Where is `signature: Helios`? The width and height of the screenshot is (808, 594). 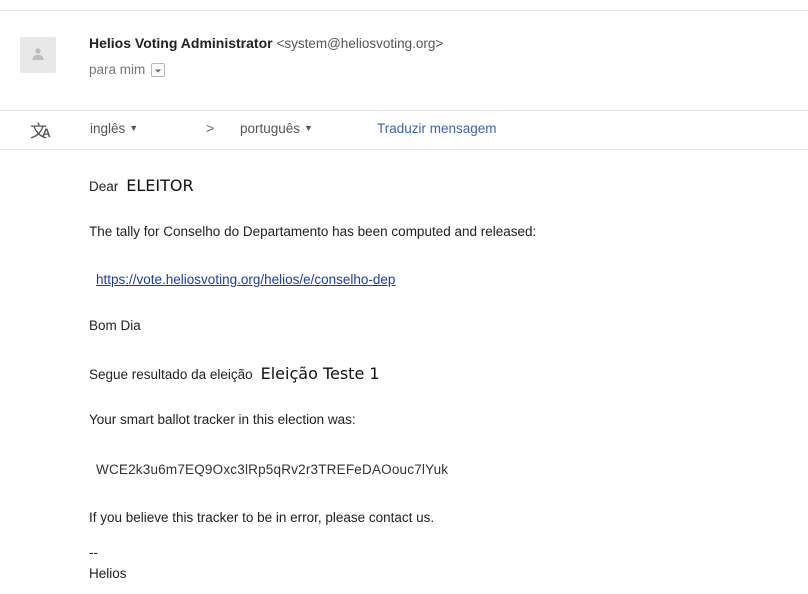 signature: Helios is located at coordinates (108, 573).